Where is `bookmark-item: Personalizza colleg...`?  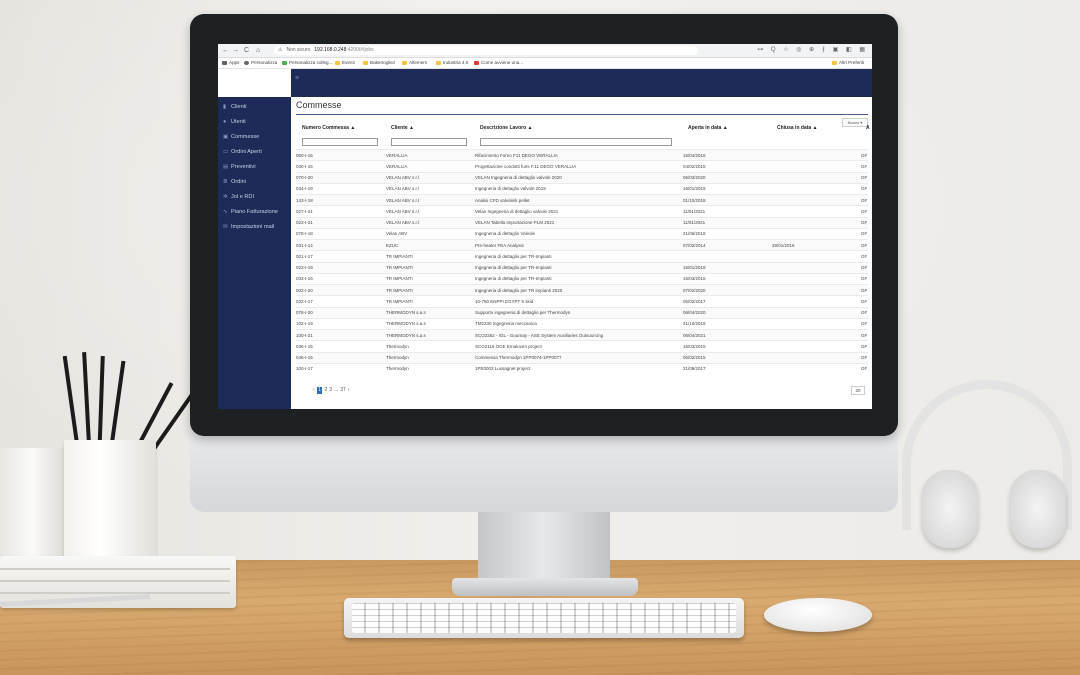 bookmark-item: Personalizza colleg... is located at coordinates (307, 63).